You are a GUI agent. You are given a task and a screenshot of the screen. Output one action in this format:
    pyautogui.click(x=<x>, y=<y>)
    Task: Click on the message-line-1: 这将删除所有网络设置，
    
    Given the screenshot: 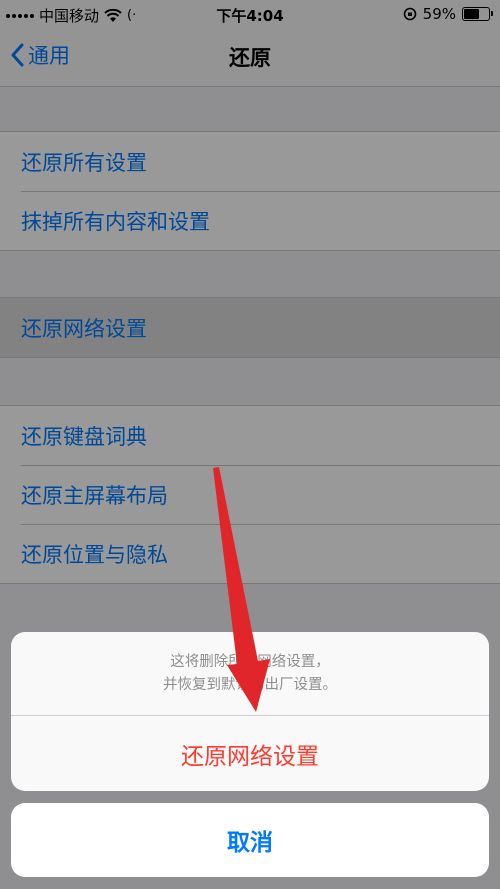 What is the action you would take?
    pyautogui.click(x=250, y=661)
    